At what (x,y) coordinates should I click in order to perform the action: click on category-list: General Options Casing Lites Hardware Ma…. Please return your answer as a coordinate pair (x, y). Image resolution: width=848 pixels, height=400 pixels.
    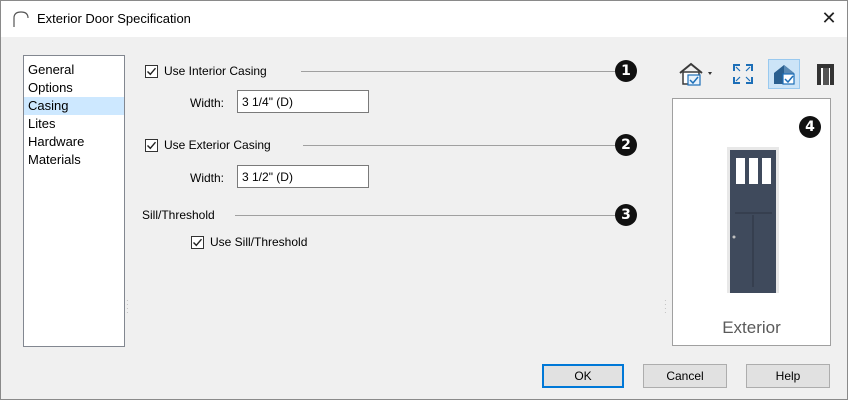
    Looking at the image, I should click on (74, 201).